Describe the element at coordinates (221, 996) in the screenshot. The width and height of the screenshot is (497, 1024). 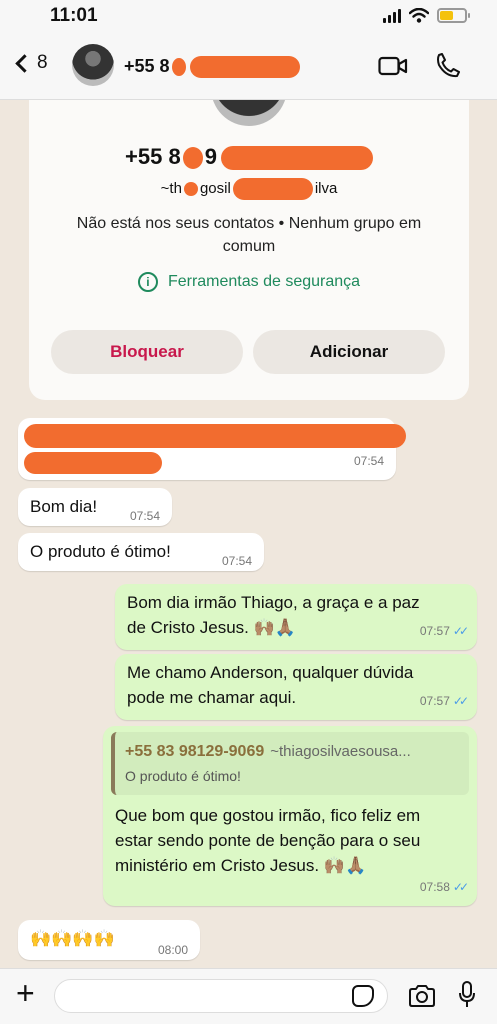
I see `message-input` at that location.